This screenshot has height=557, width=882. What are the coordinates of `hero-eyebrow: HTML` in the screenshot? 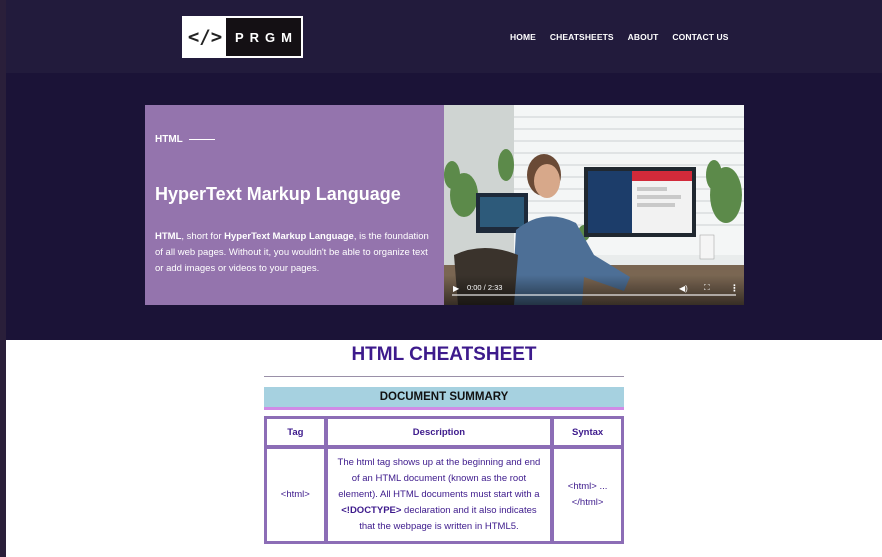 It's located at (185, 139).